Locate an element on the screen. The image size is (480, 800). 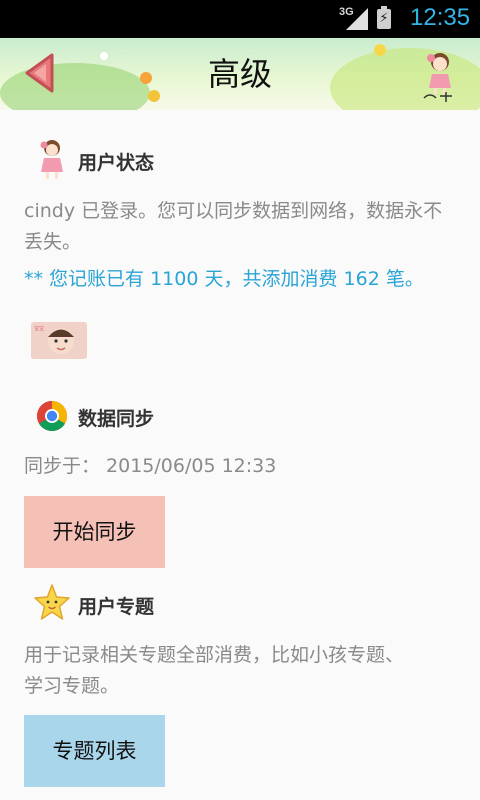
page-title: 高级 is located at coordinates (239, 74).